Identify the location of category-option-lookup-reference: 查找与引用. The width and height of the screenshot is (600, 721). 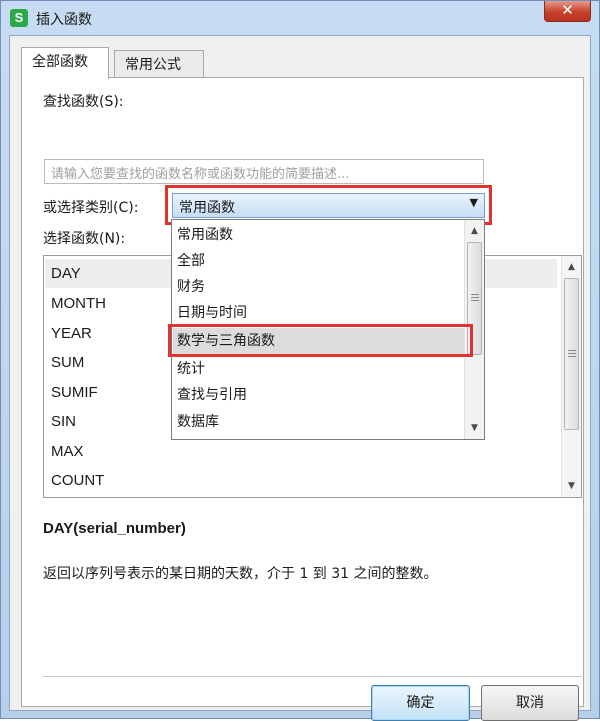
(319, 395).